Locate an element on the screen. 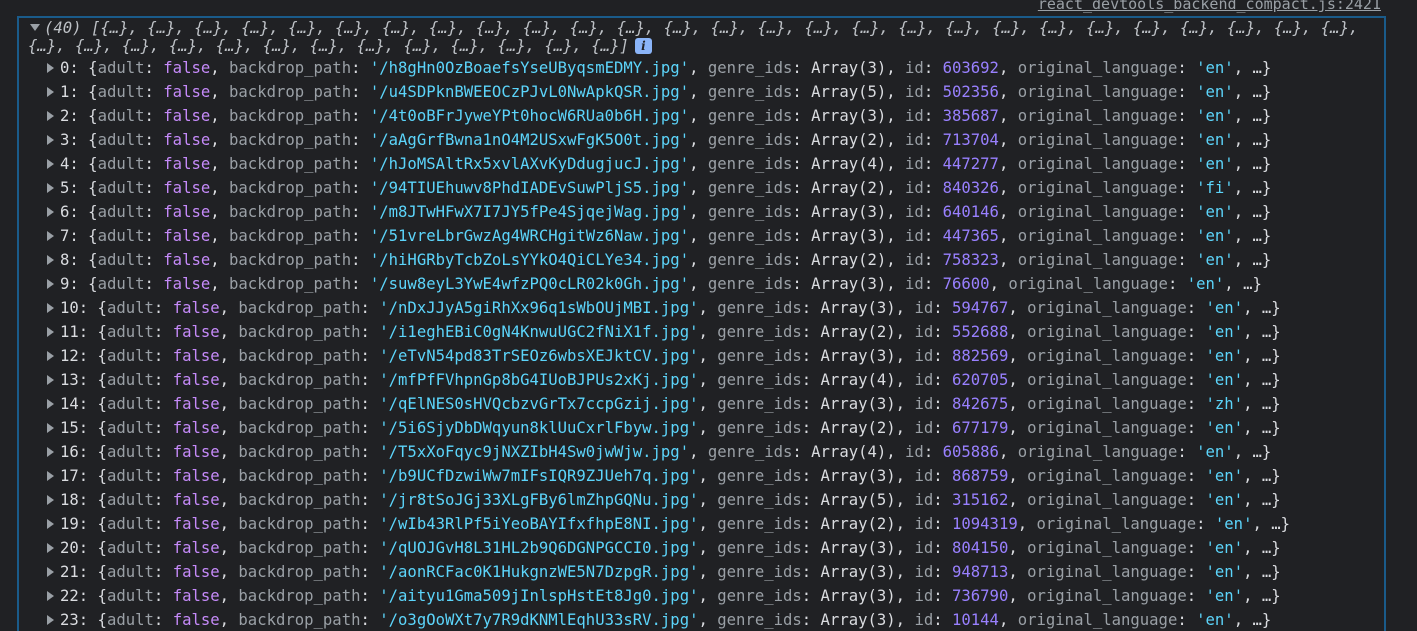 The width and height of the screenshot is (1417, 631). source-file-link: react_devtools_backend_compact.js:2421 is located at coordinates (1209, 6).